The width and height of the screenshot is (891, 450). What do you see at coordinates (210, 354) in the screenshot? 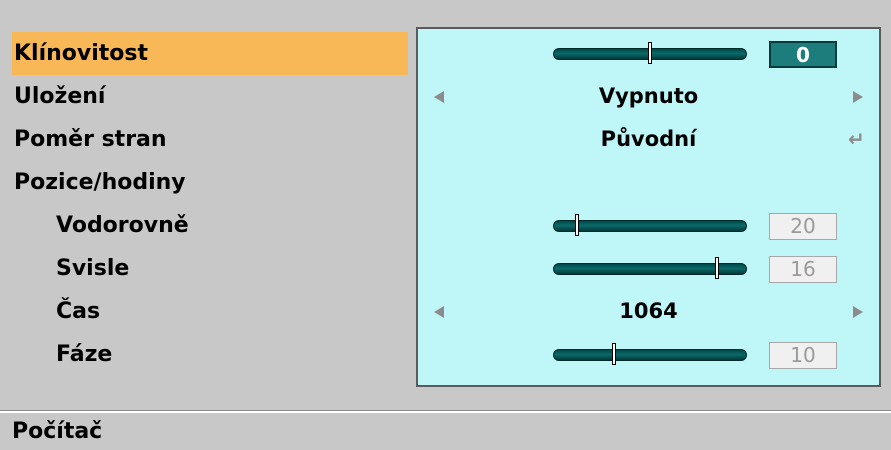
I see `menu-item-phase: Fáze` at bounding box center [210, 354].